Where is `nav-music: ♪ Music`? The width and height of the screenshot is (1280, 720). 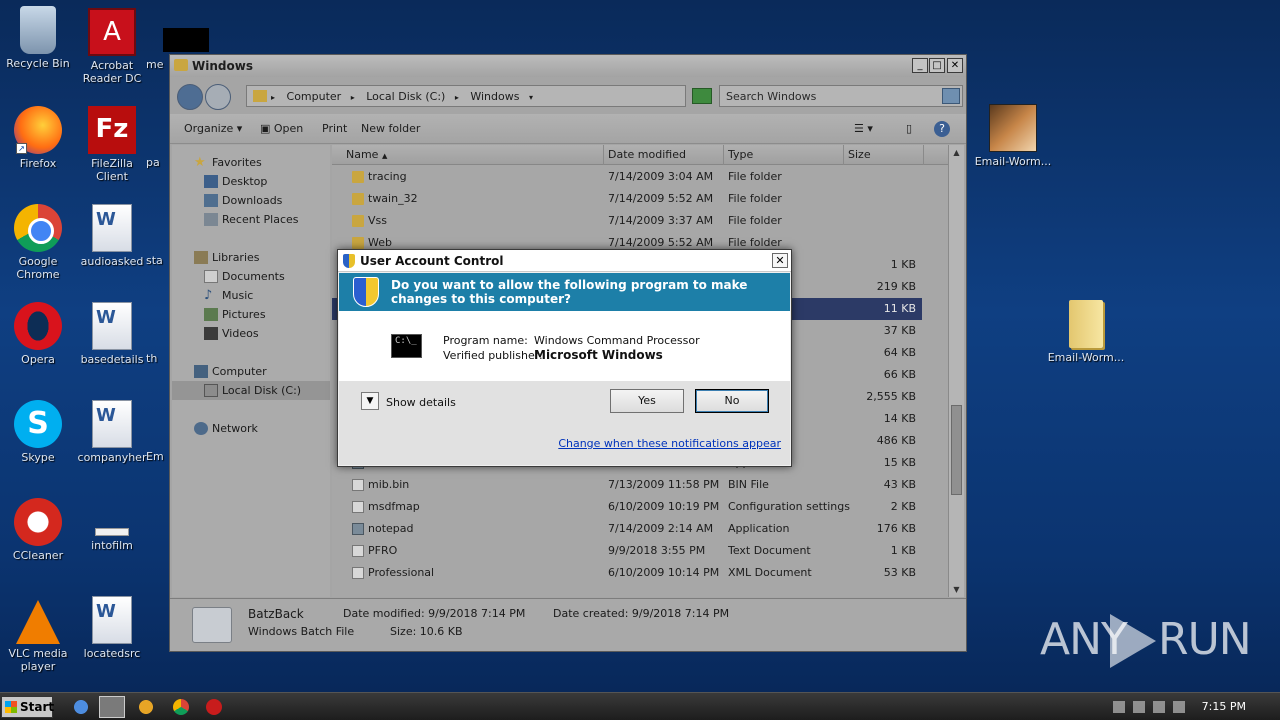 nav-music: ♪ Music is located at coordinates (251, 295).